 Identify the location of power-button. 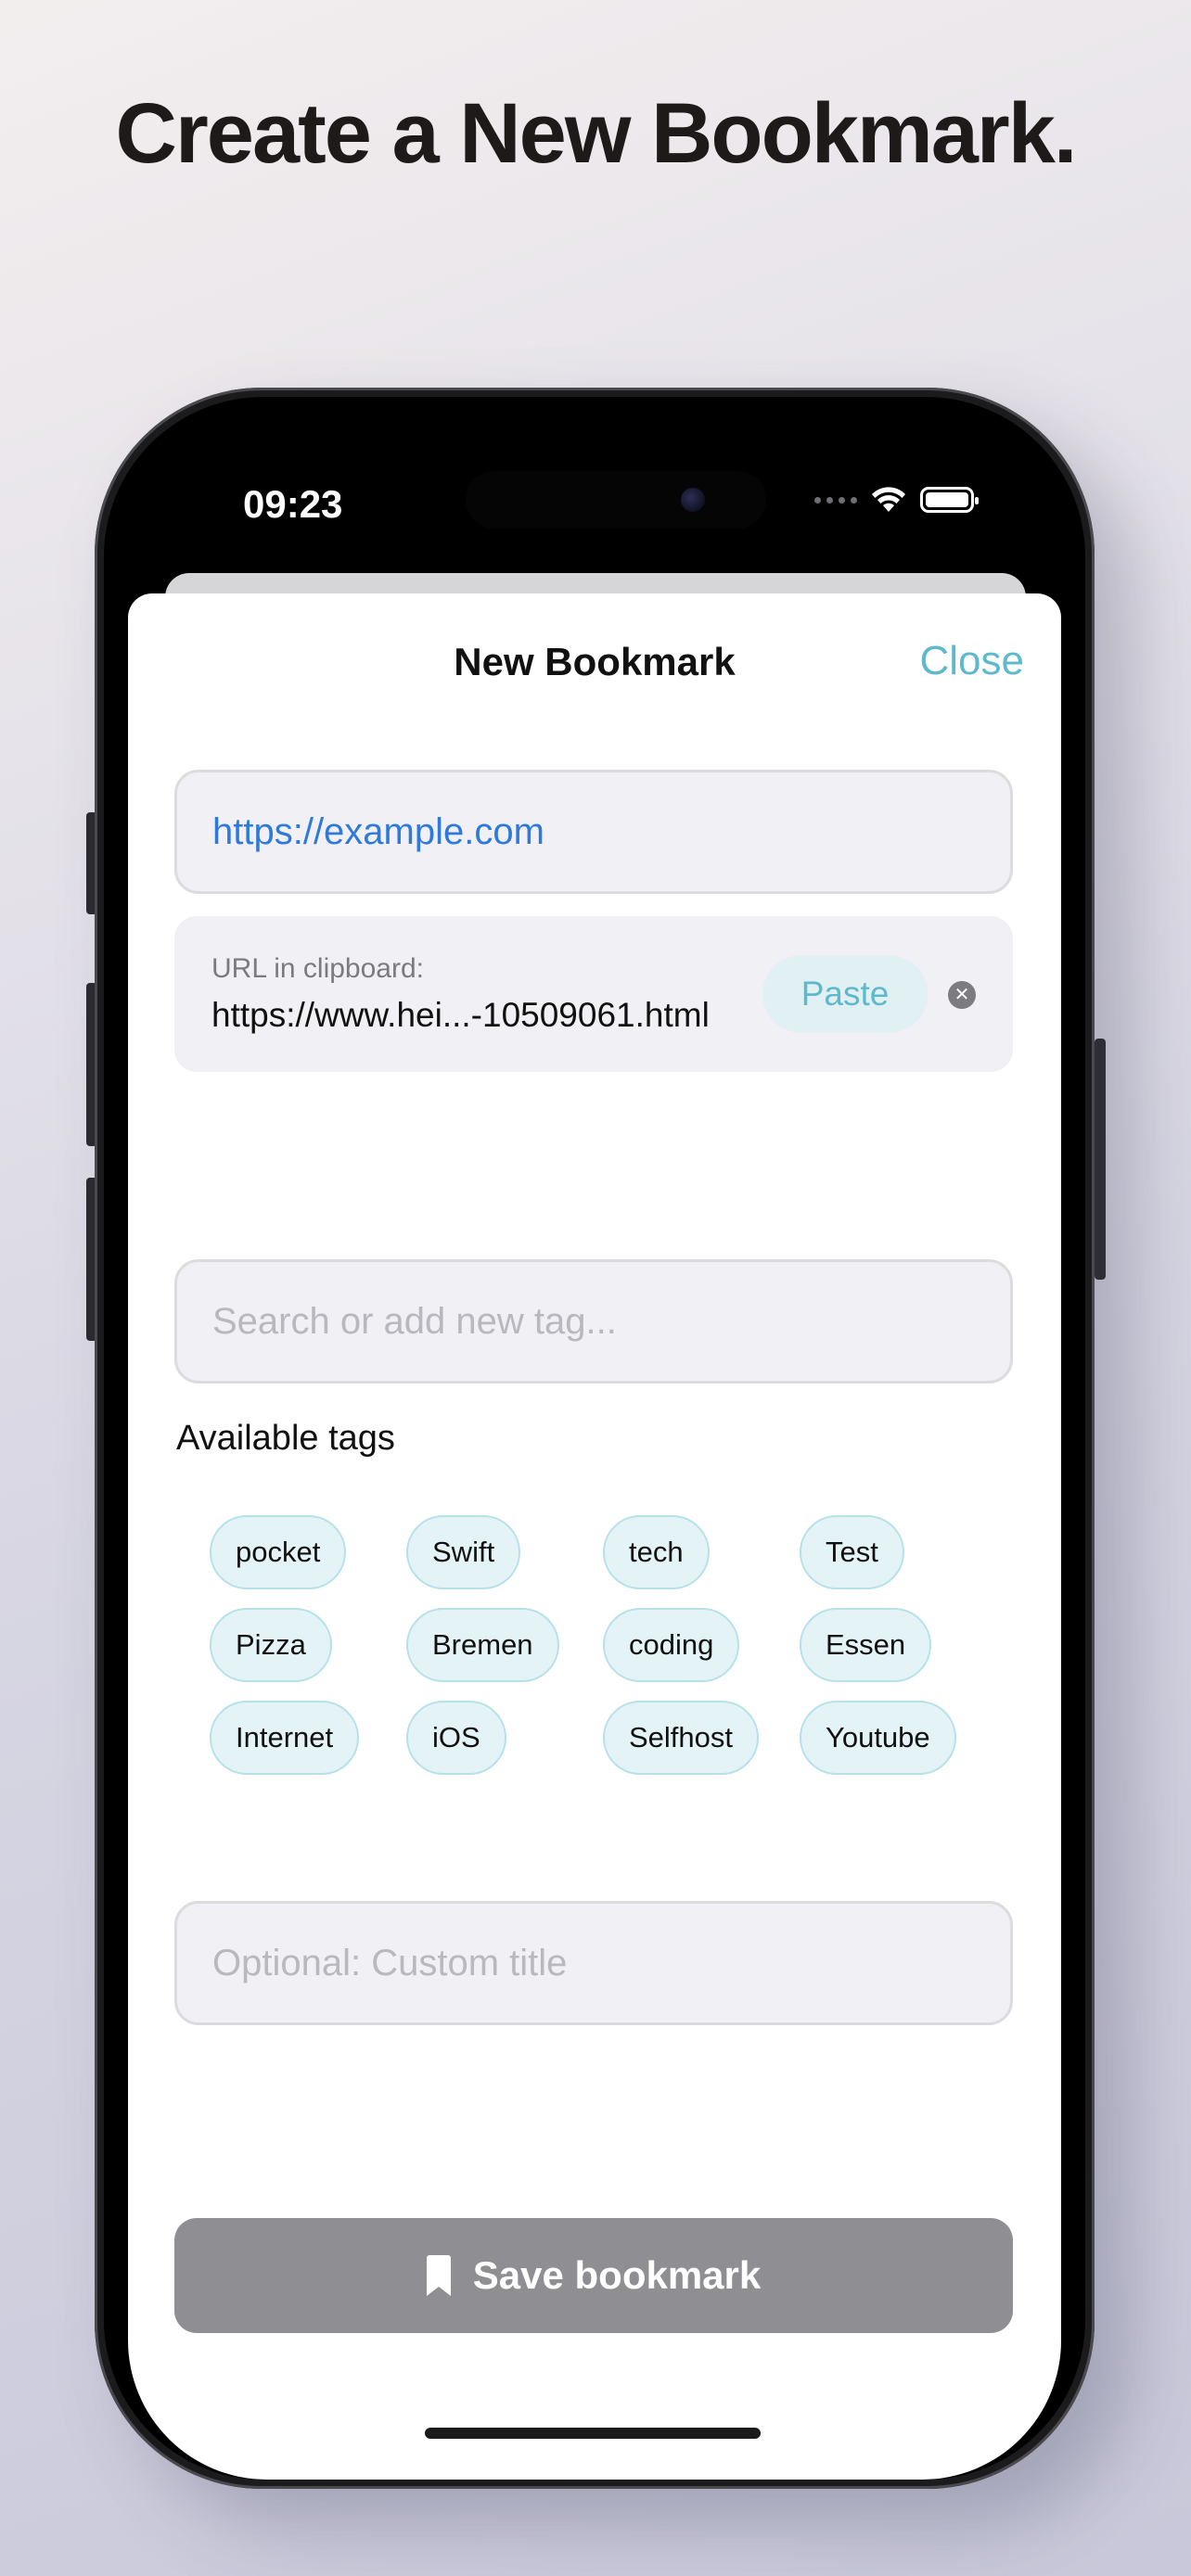
(1100, 1159).